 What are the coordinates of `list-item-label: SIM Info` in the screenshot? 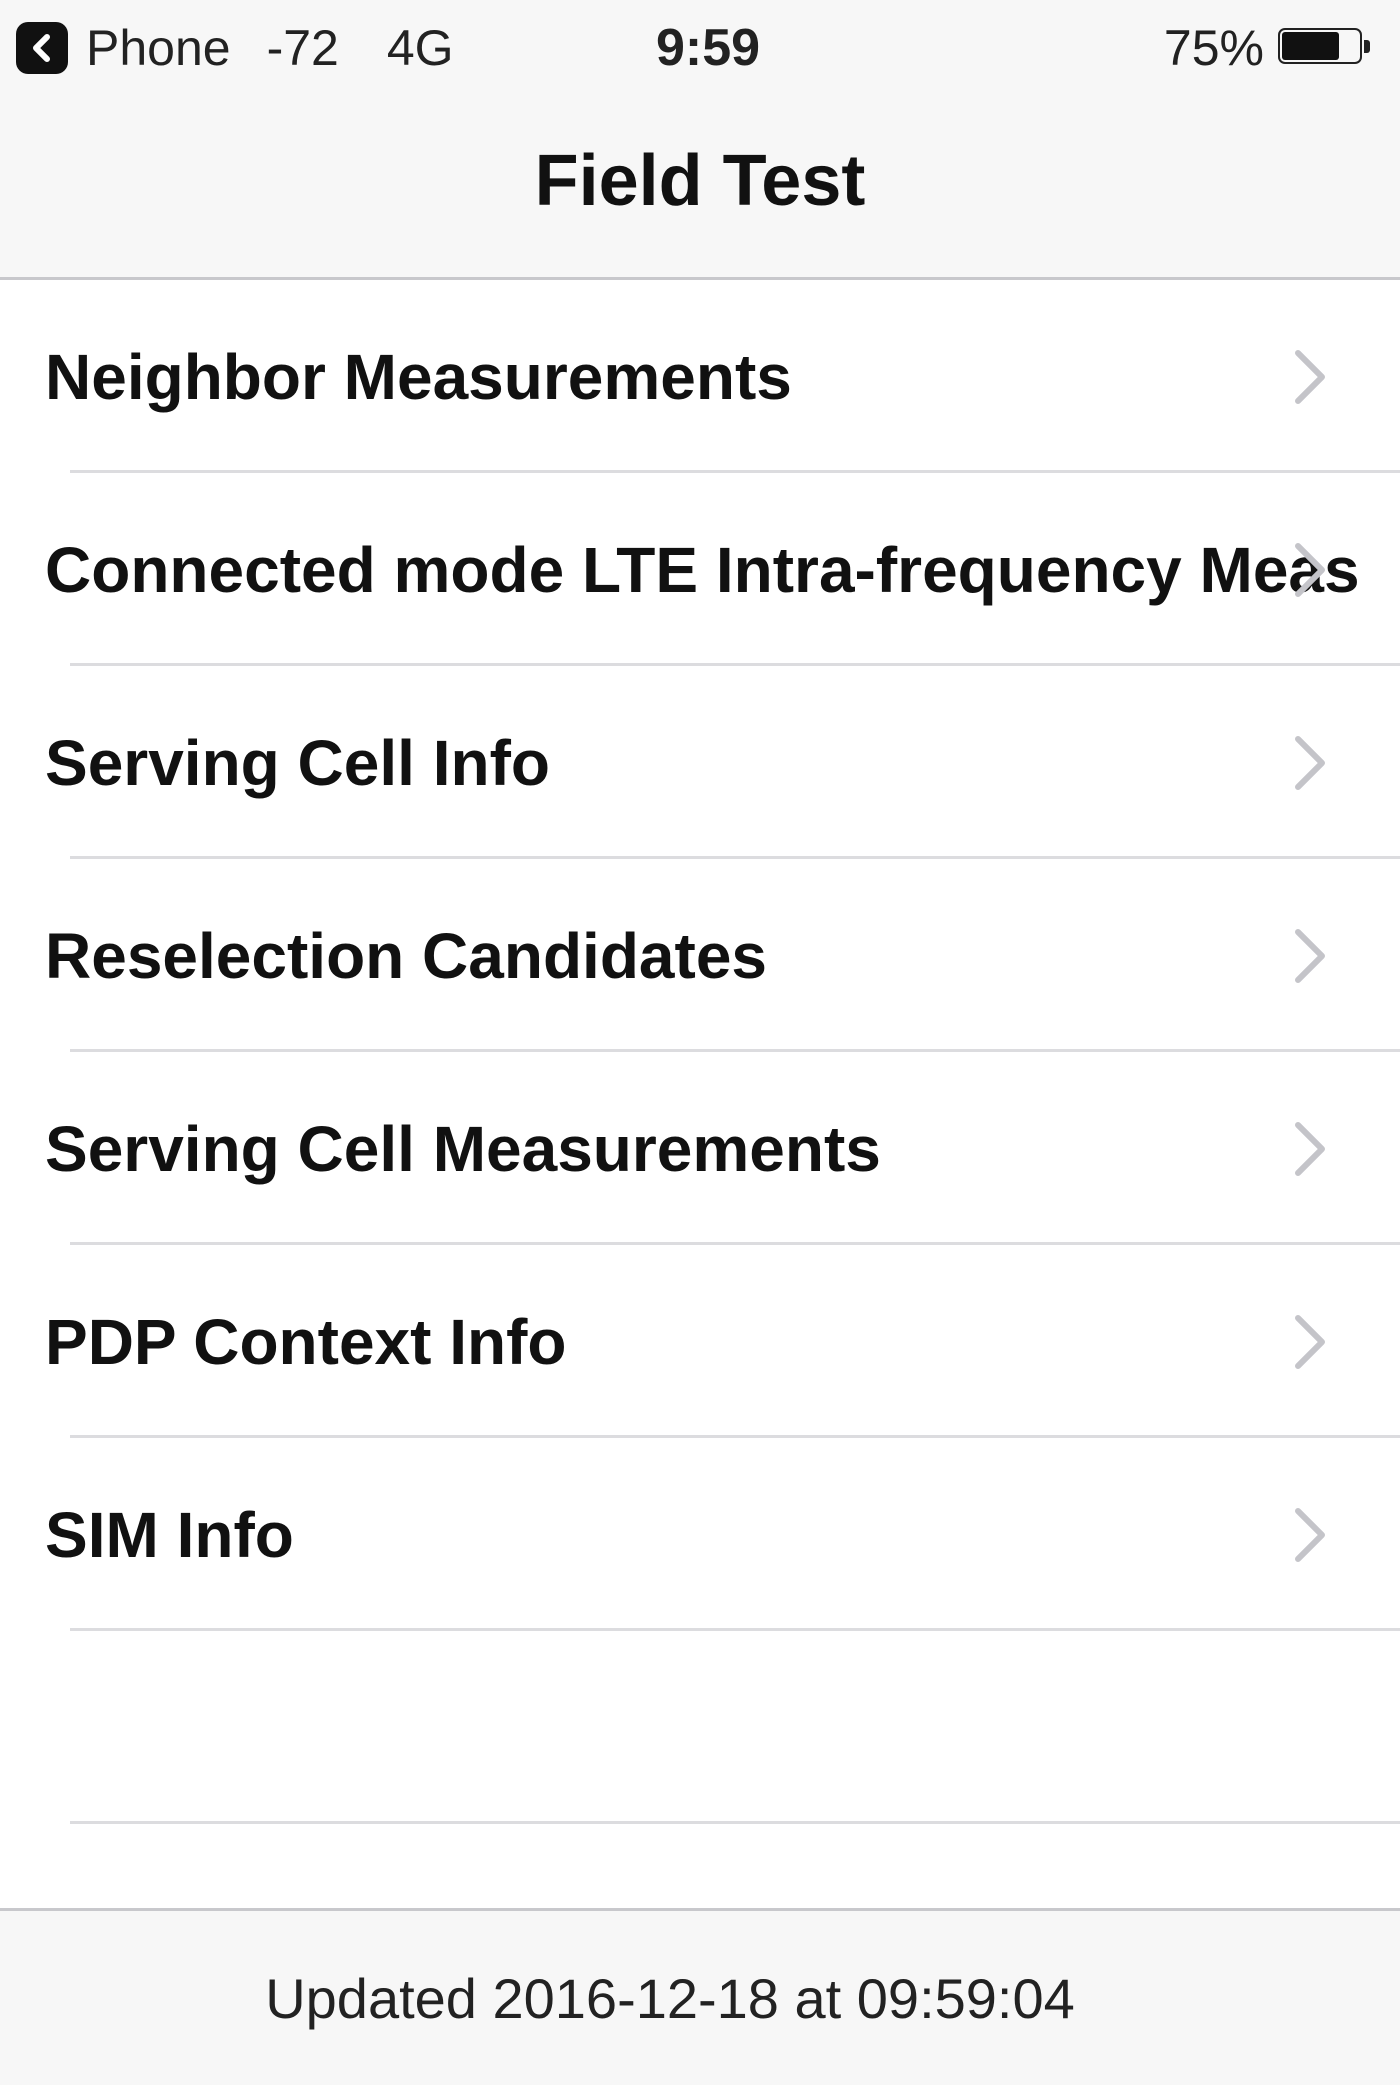 It's located at (169, 1534).